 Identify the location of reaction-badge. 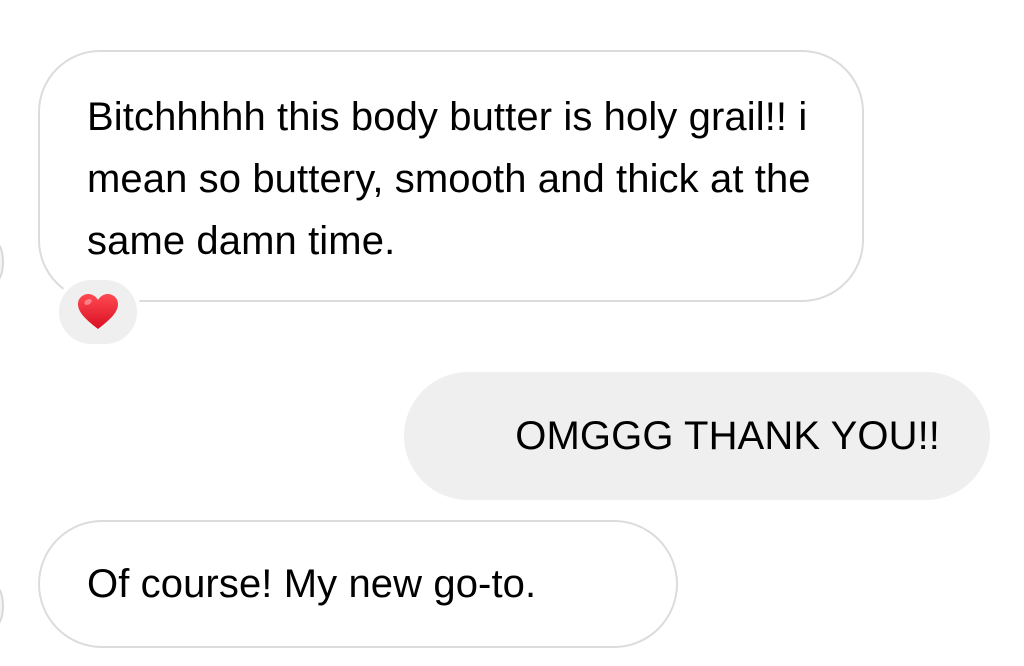
(98, 312).